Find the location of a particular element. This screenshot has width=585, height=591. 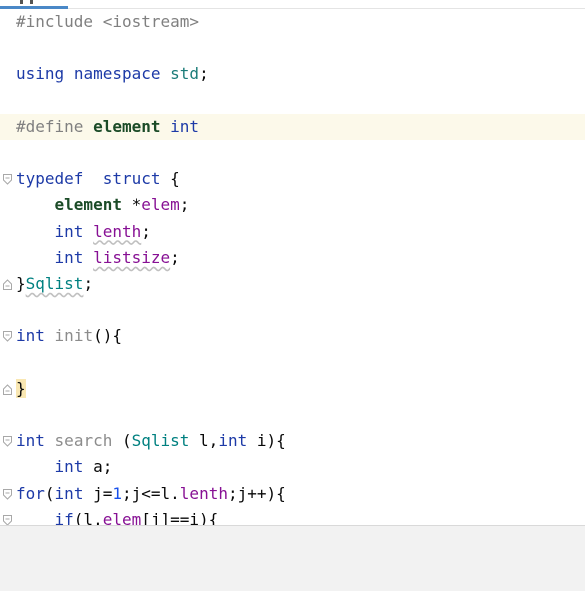

code-token: listsize is located at coordinates (132, 257).